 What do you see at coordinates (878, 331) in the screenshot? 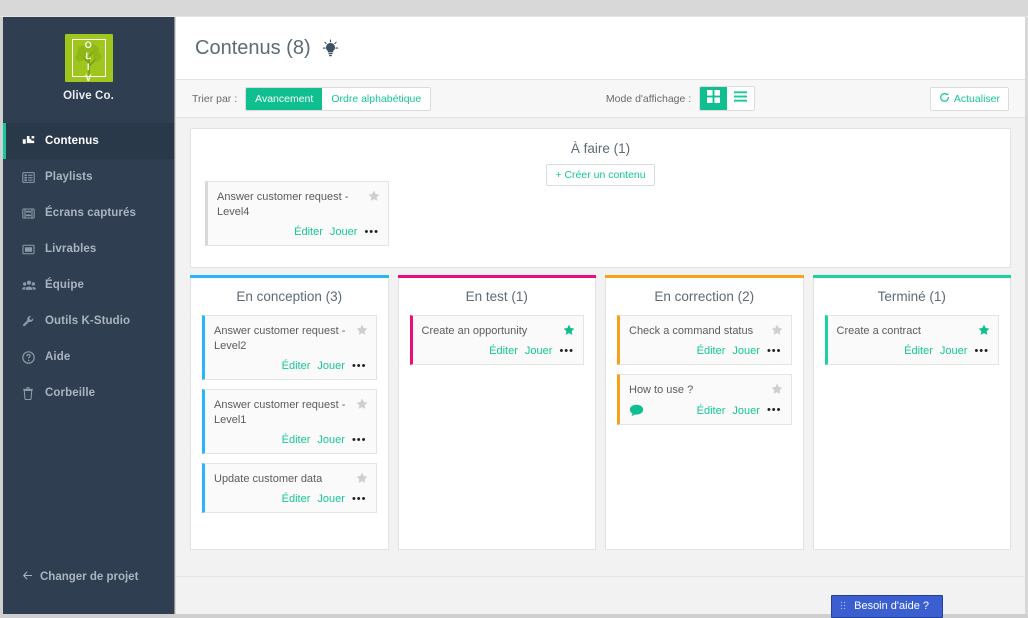
I see `card-title: Create a contract` at bounding box center [878, 331].